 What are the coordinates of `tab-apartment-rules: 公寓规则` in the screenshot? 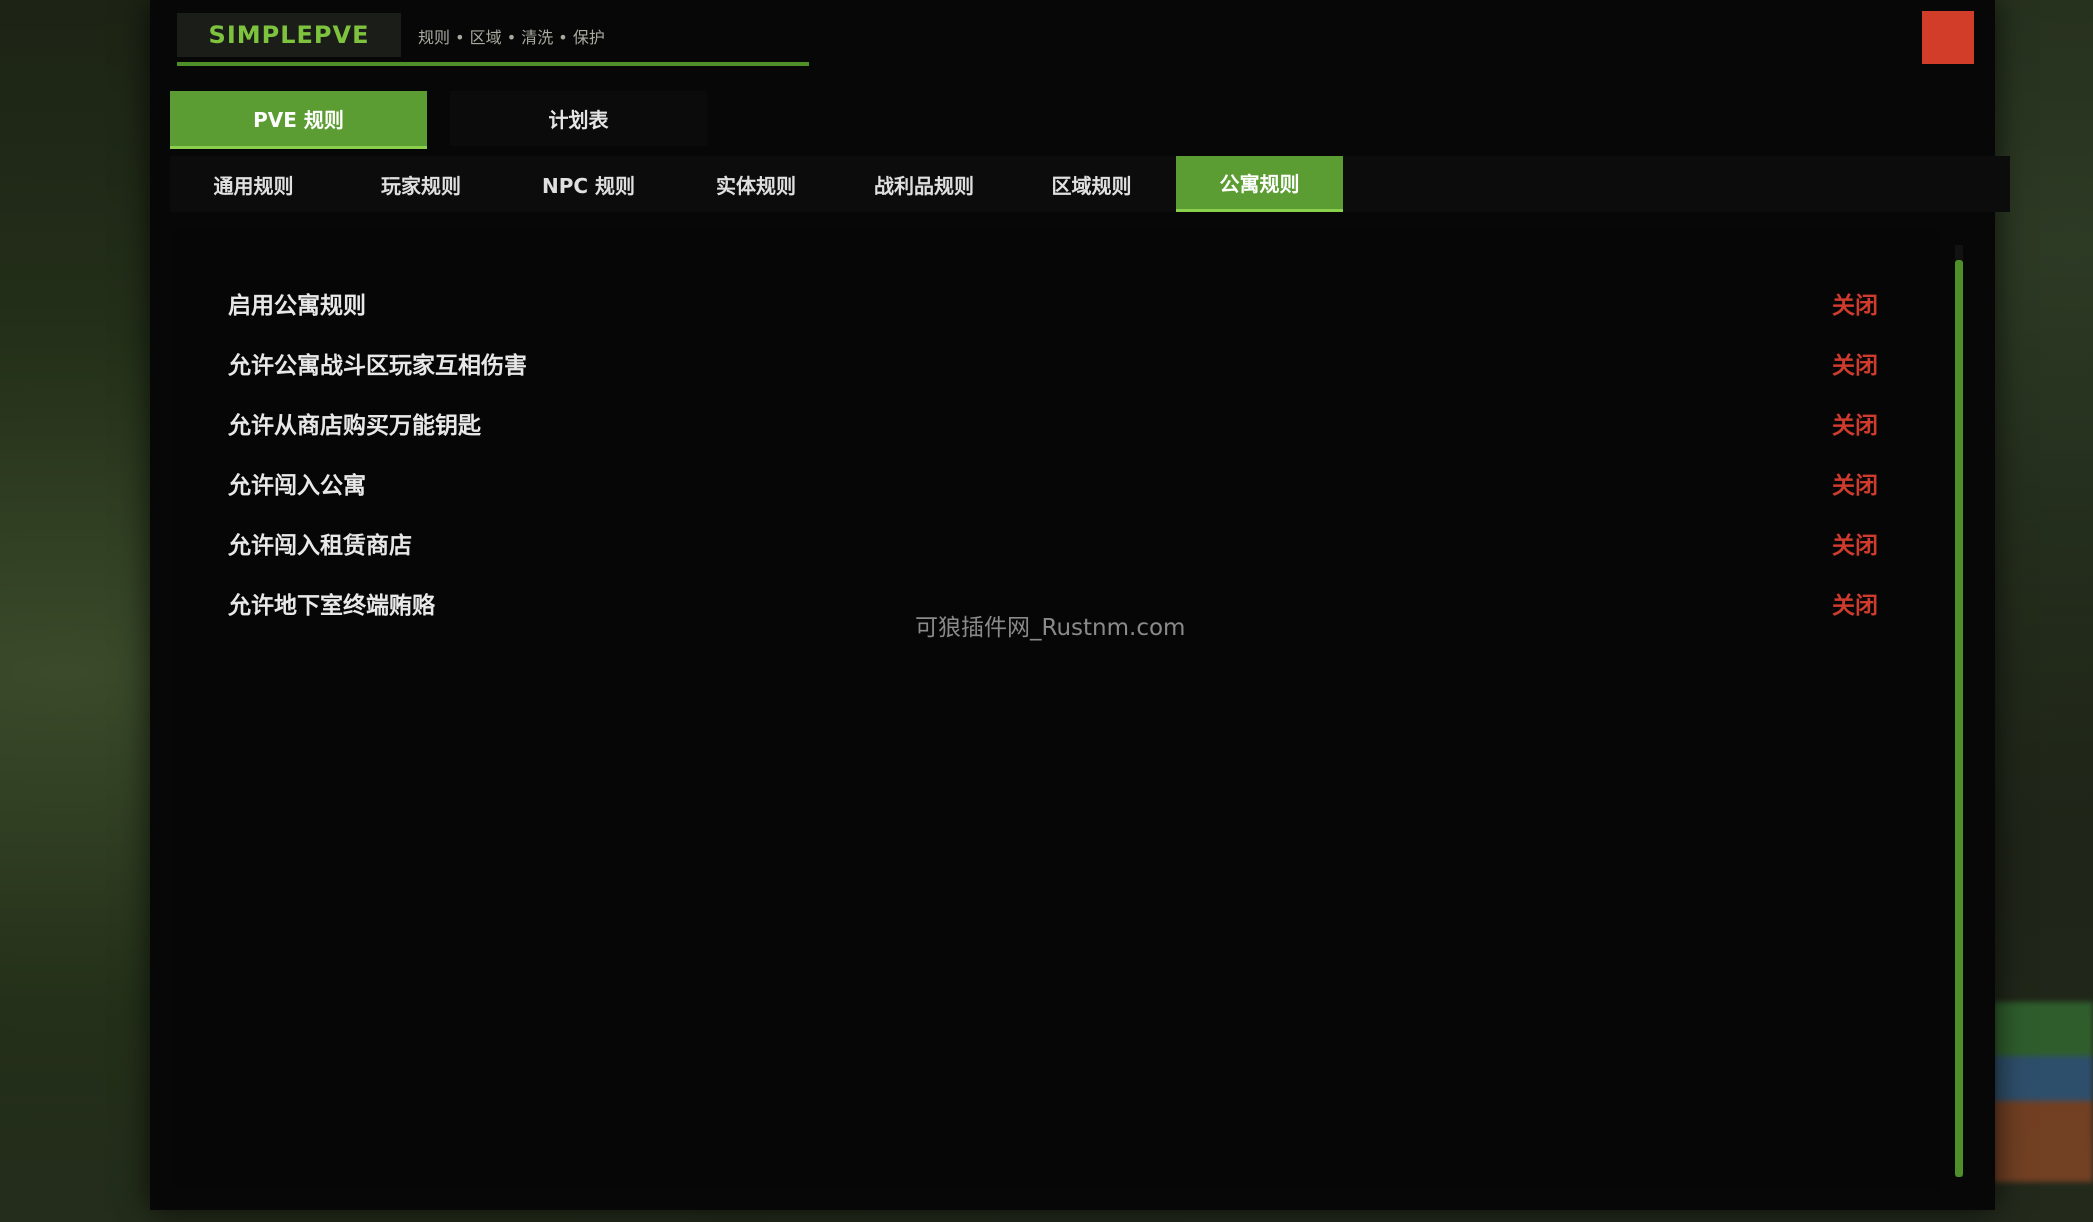 It's located at (1259, 184).